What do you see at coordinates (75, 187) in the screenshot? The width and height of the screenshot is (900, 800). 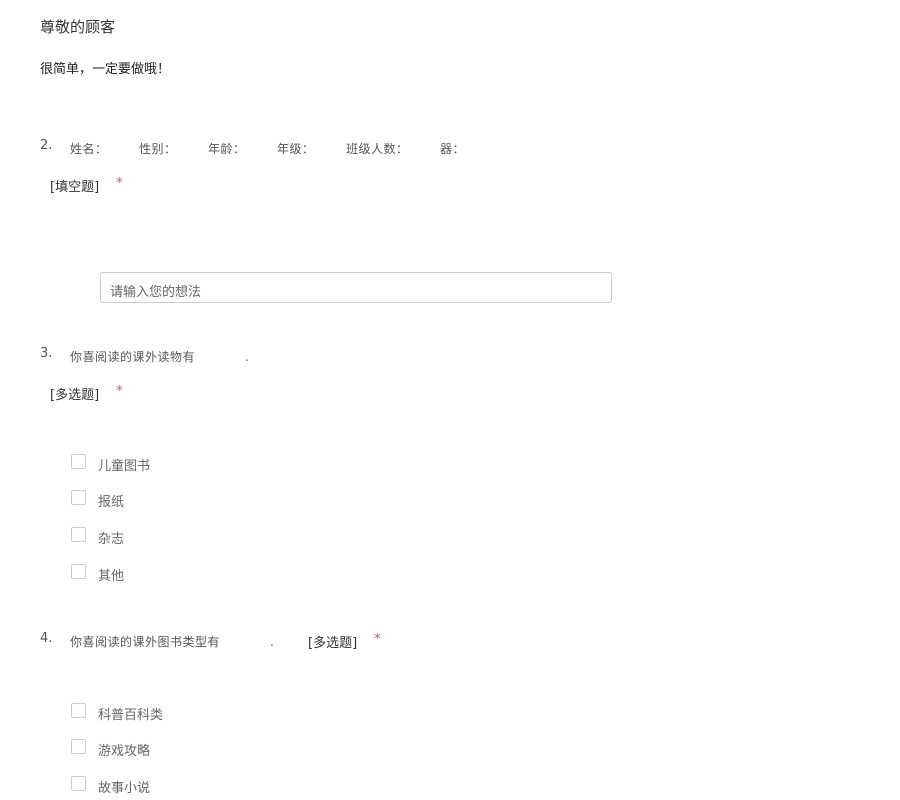 I see `question-type-badge: [填空题]` at bounding box center [75, 187].